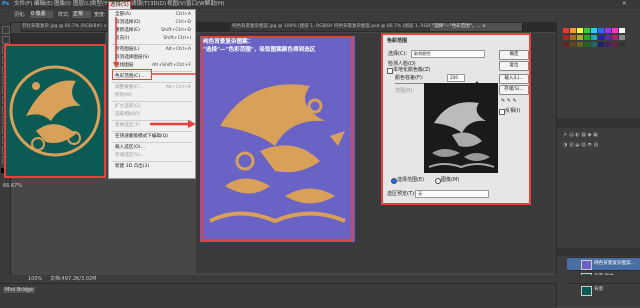 Image resolution: width=640 pixels, height=308 pixels. I want to click on layer-name: 背景, so click(599, 289).